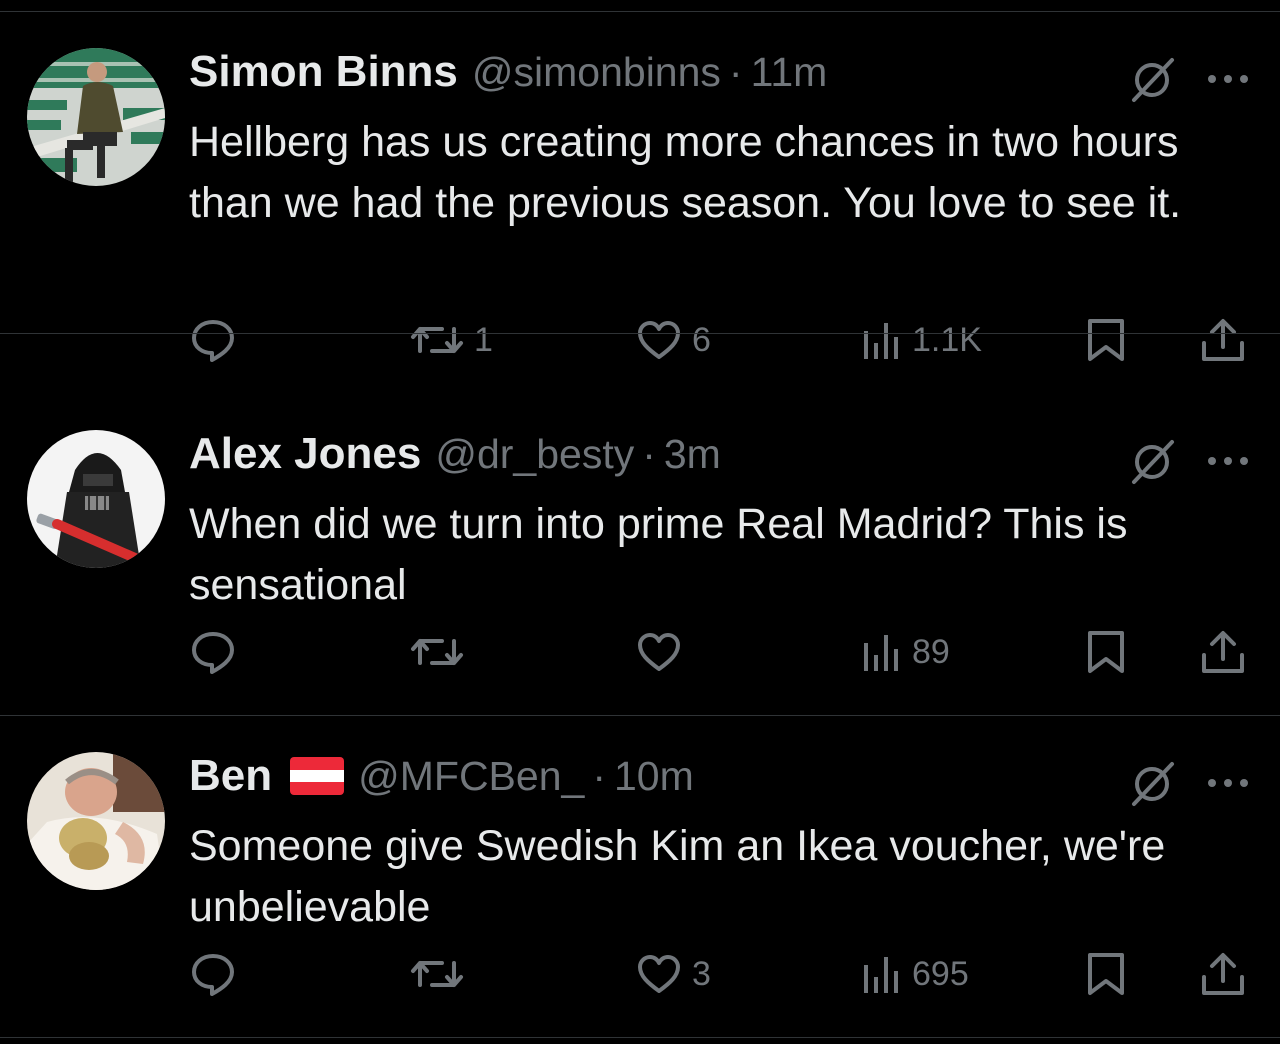 The image size is (1280, 1044). I want to click on timestamp: 10m, so click(654, 776).